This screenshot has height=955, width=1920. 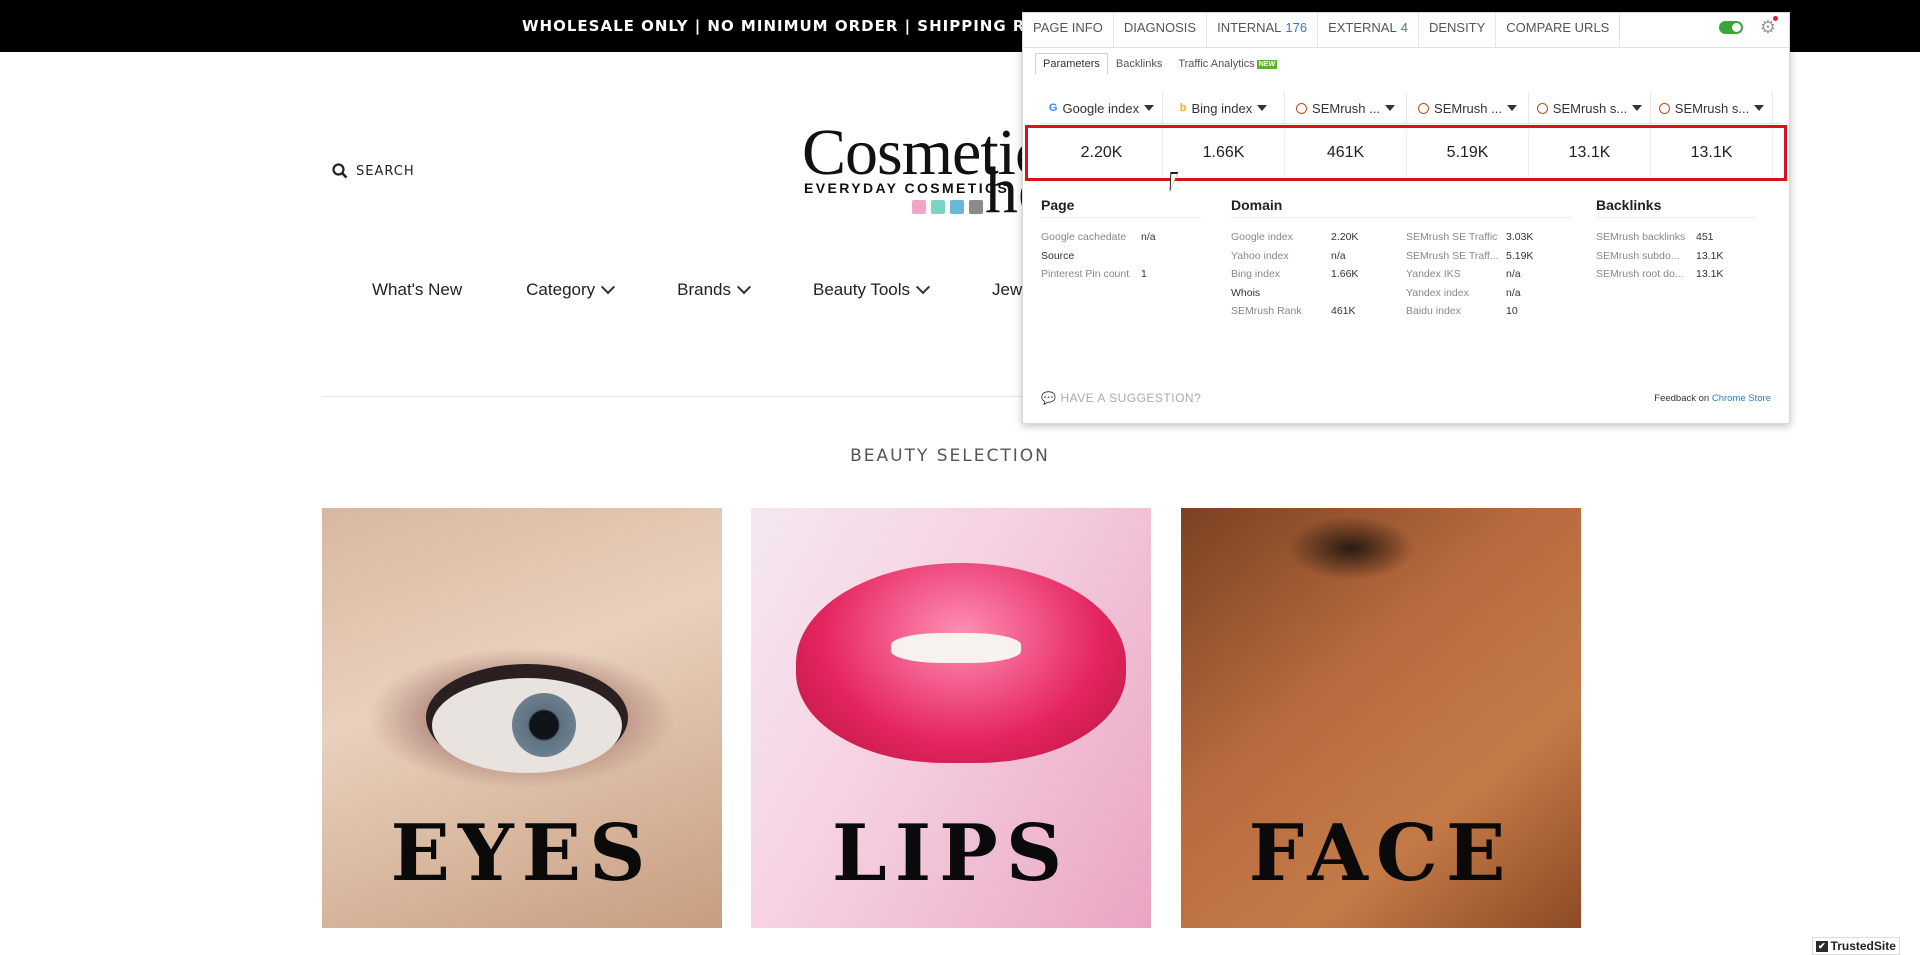 I want to click on suggestion-label: HAVE A SUGGESTION?, so click(x=1131, y=398).